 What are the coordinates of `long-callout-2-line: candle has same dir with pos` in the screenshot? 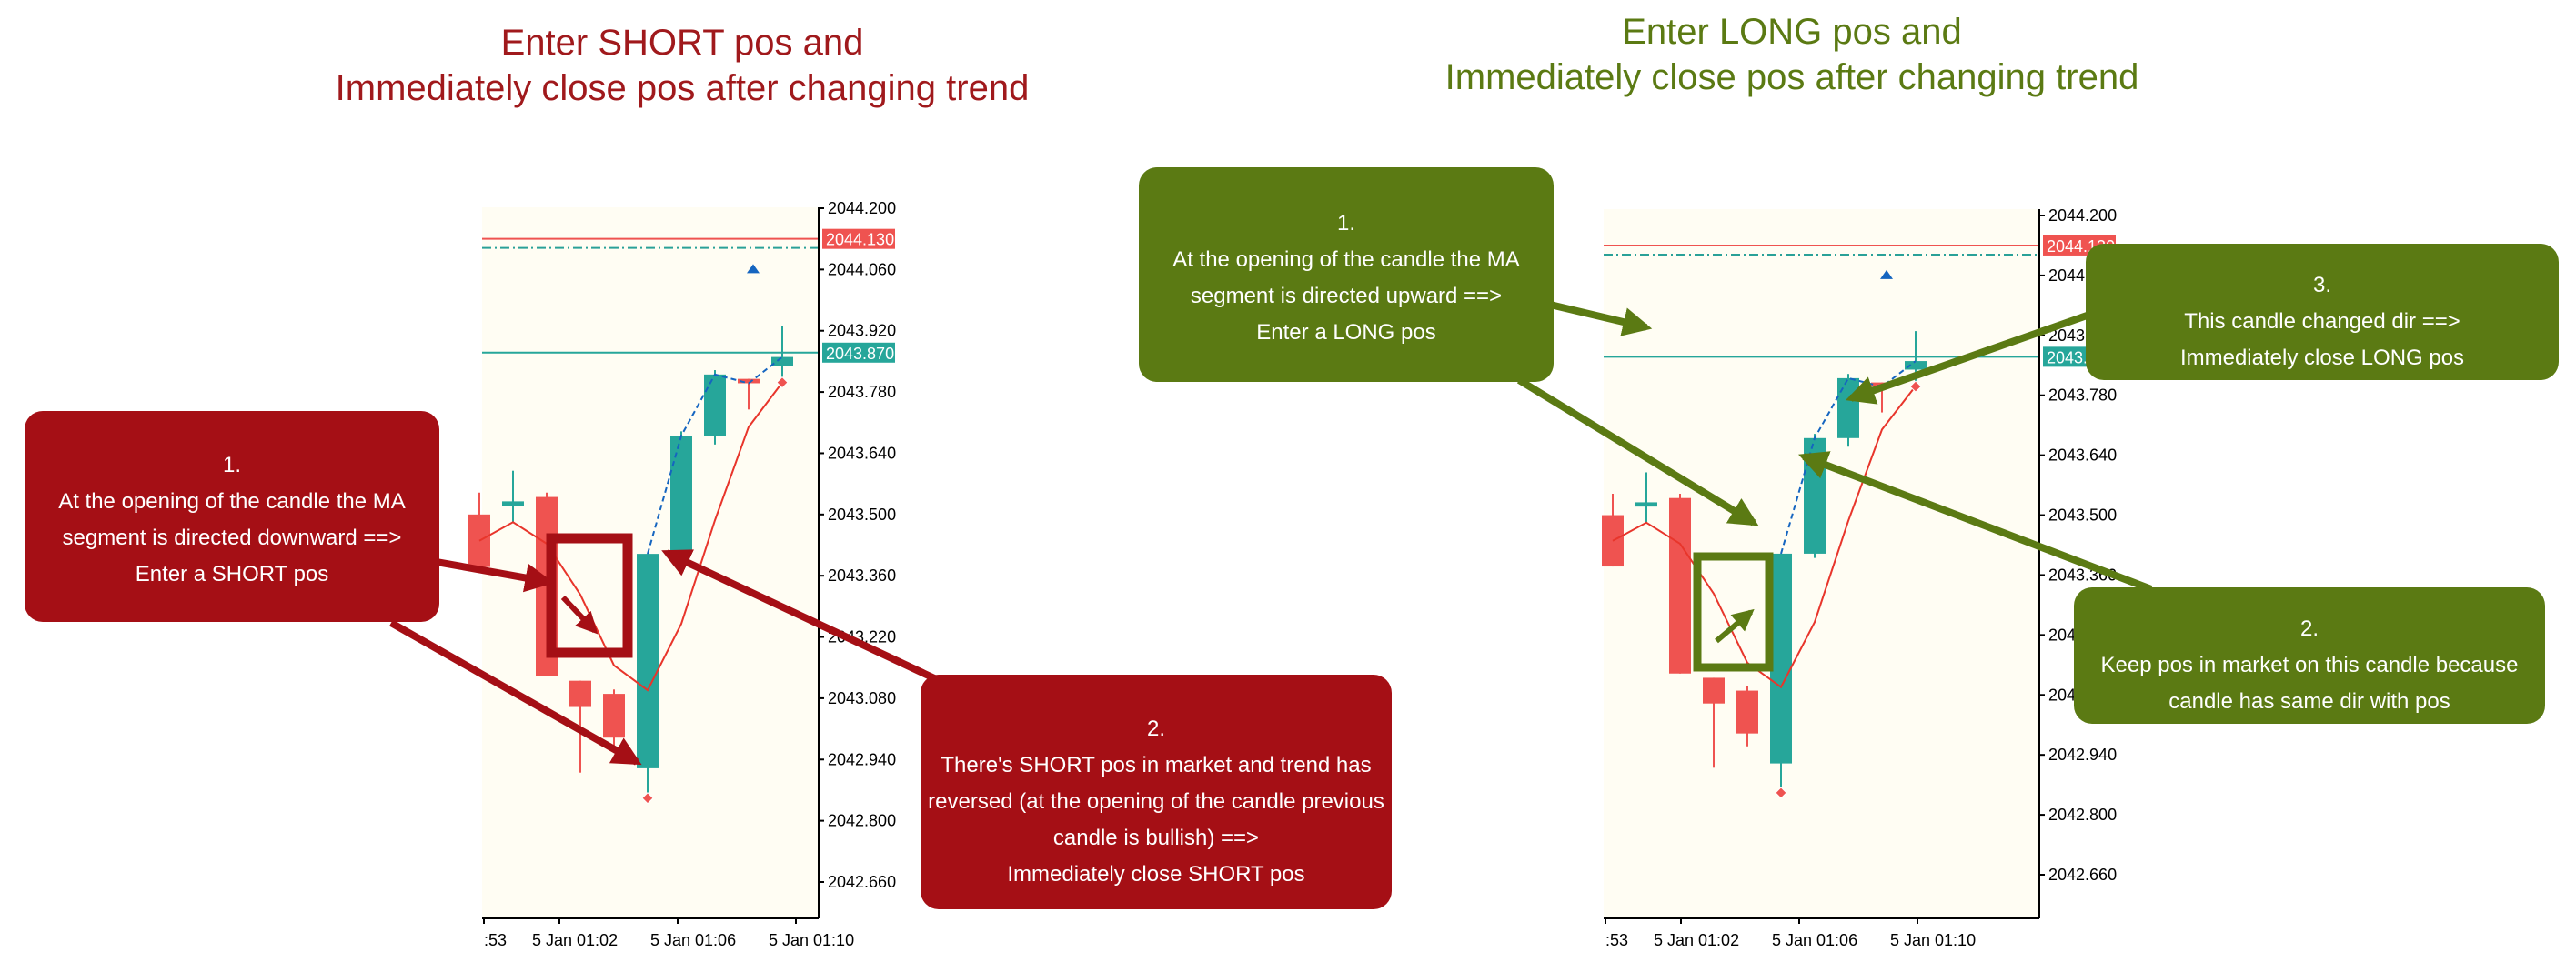 It's located at (2309, 702).